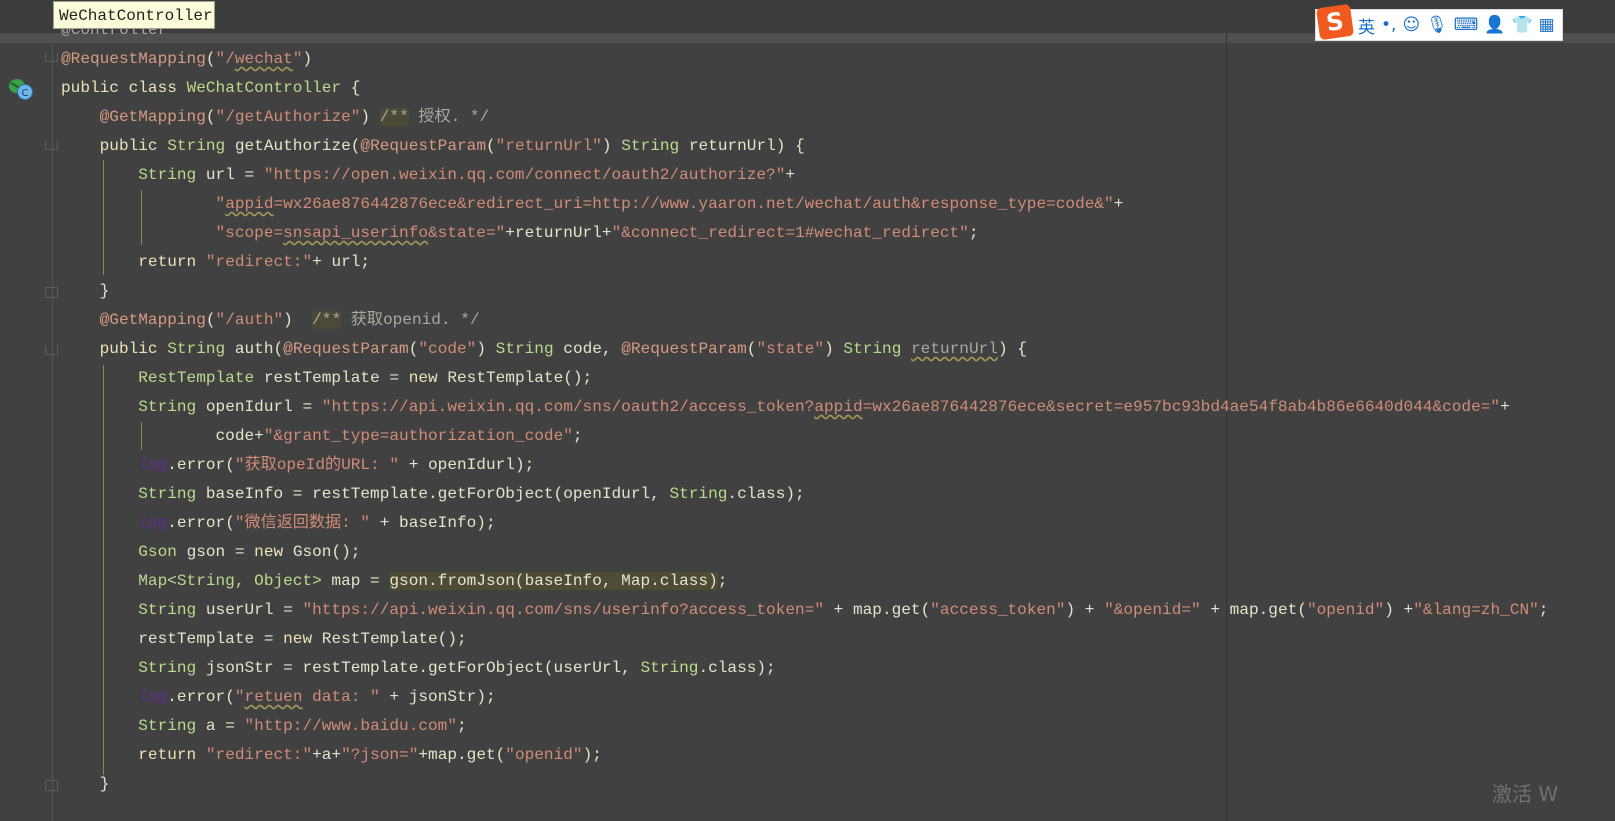 The image size is (1615, 821). What do you see at coordinates (259, 349) in the screenshot?
I see `code-token: auth(` at bounding box center [259, 349].